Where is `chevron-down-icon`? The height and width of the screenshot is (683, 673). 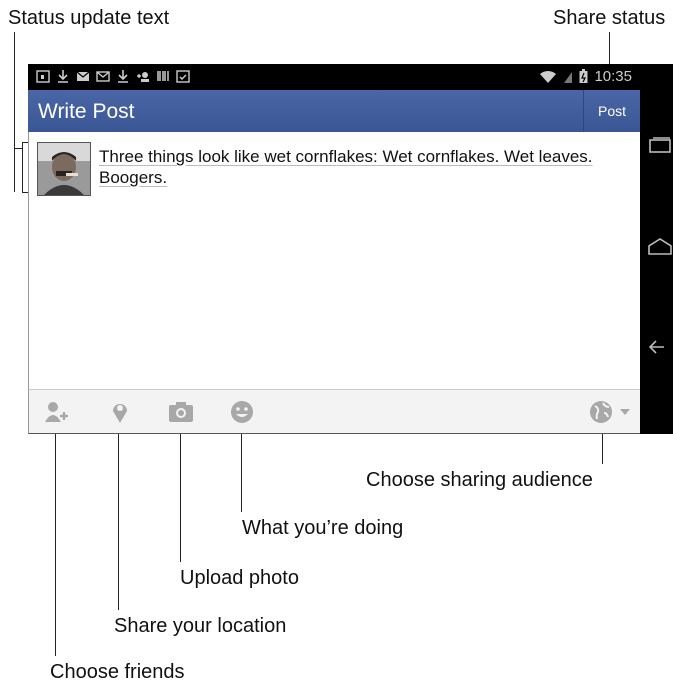 chevron-down-icon is located at coordinates (625, 412).